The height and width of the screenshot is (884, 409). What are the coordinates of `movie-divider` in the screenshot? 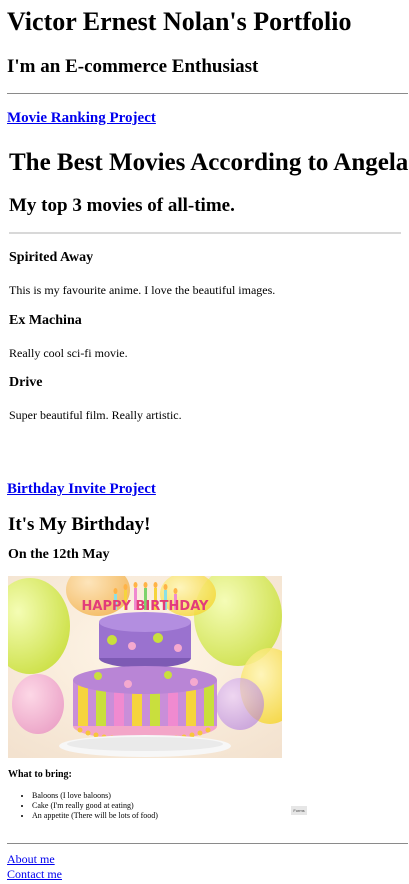 It's located at (205, 233).